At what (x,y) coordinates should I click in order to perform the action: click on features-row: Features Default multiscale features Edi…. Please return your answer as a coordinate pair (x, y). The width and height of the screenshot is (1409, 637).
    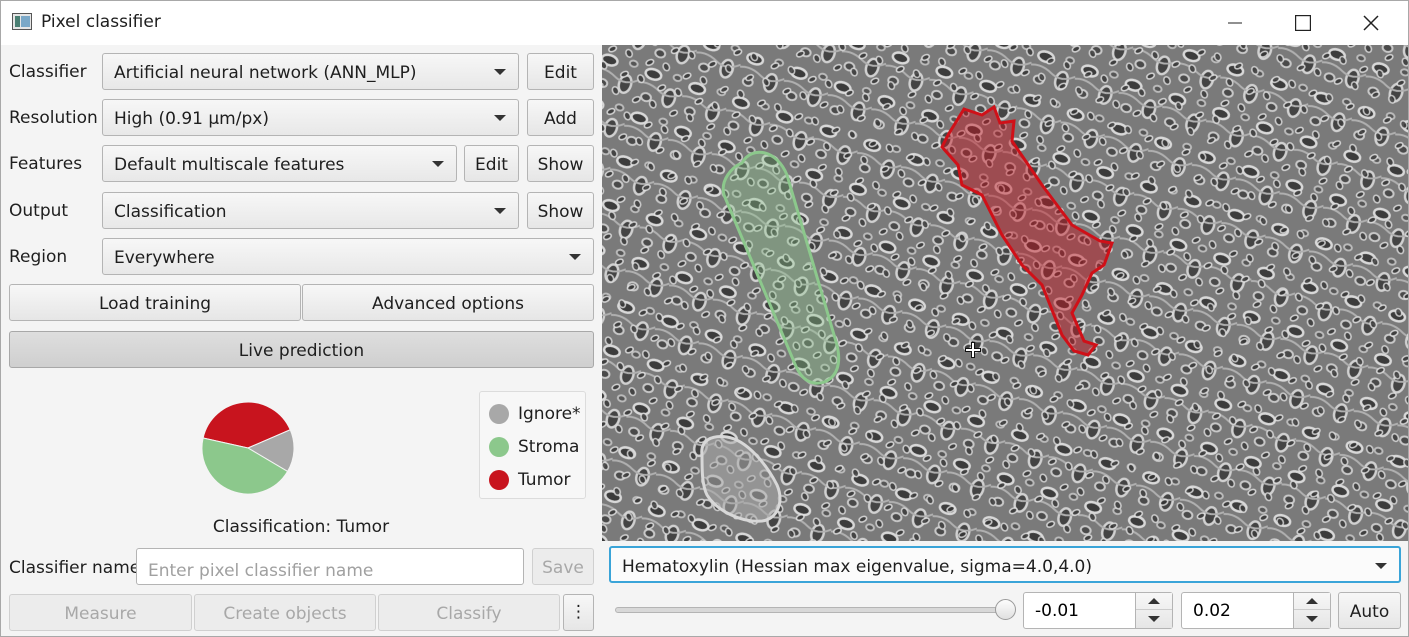
    Looking at the image, I should click on (301, 164).